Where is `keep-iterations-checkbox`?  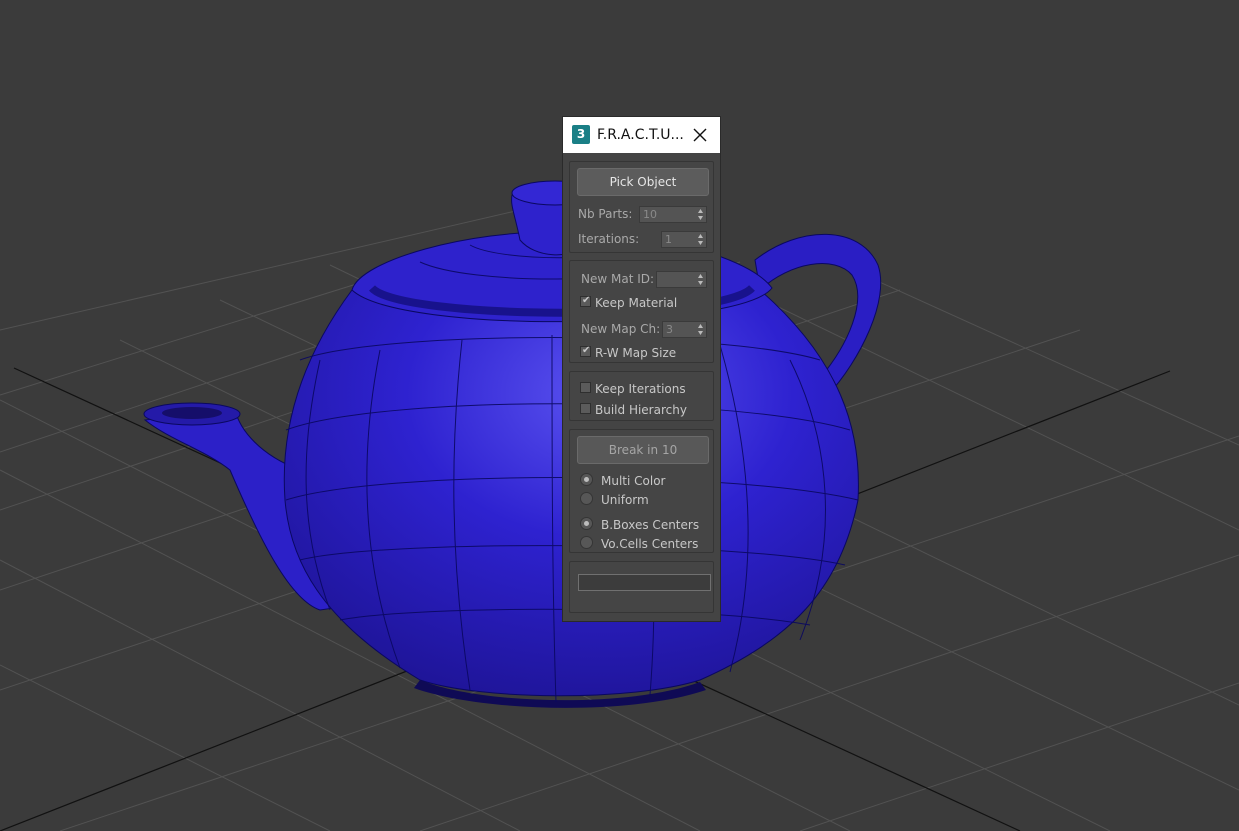
keep-iterations-checkbox is located at coordinates (585, 387).